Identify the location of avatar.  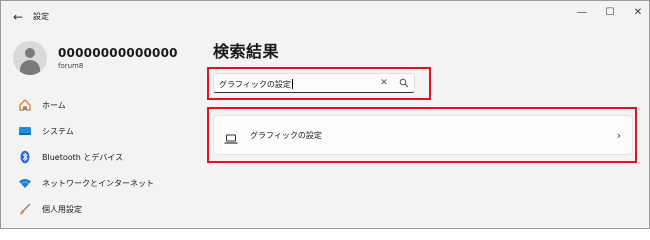
(30, 58).